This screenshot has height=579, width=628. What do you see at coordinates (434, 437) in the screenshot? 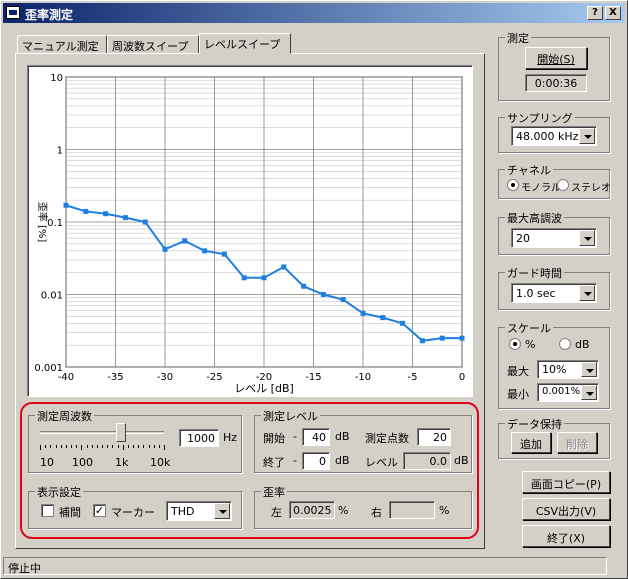
I see `points-input: 20` at bounding box center [434, 437].